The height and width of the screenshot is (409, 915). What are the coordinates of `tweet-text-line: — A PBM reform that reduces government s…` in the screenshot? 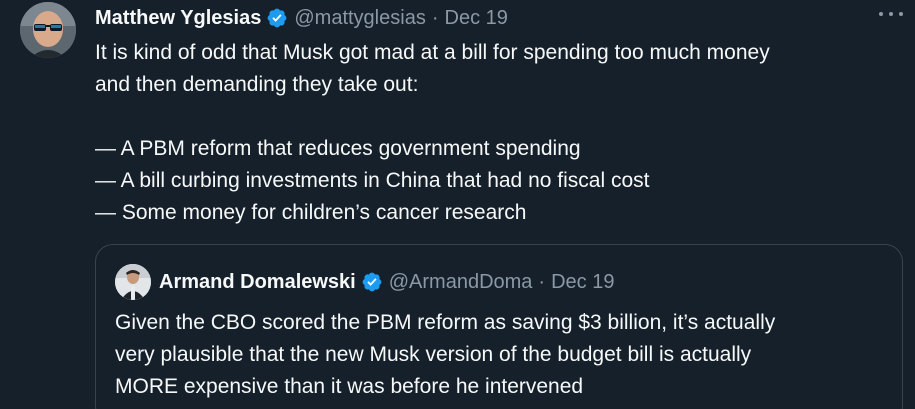 It's located at (338, 148).